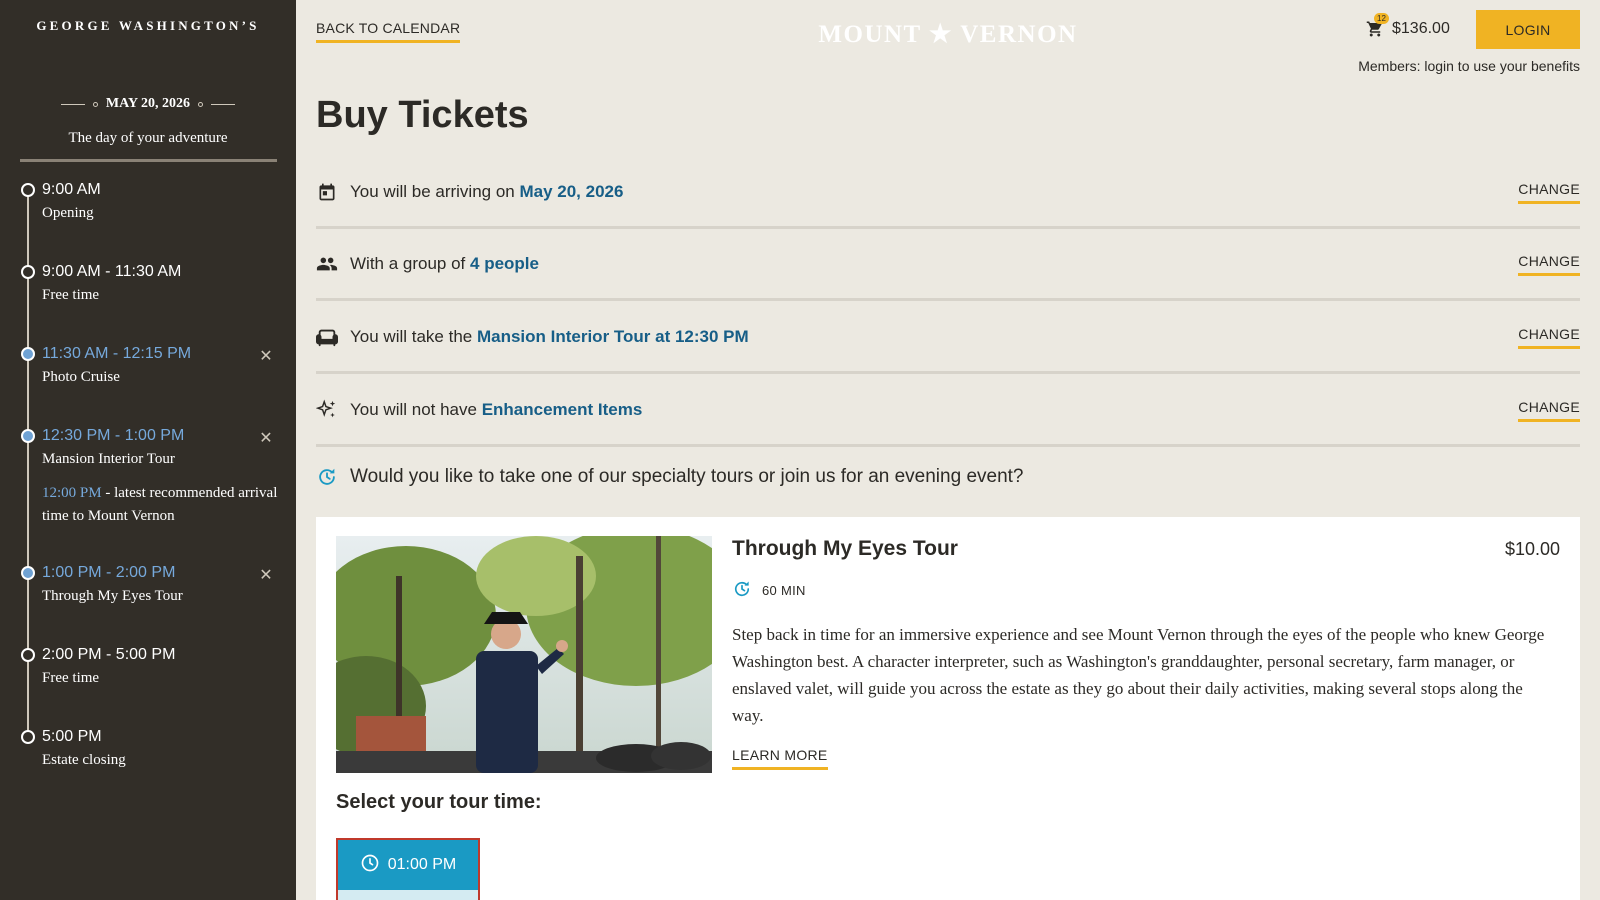 The image size is (1600, 900). I want to click on timeline-time: 2:00 PM - 5:00 PM, so click(109, 654).